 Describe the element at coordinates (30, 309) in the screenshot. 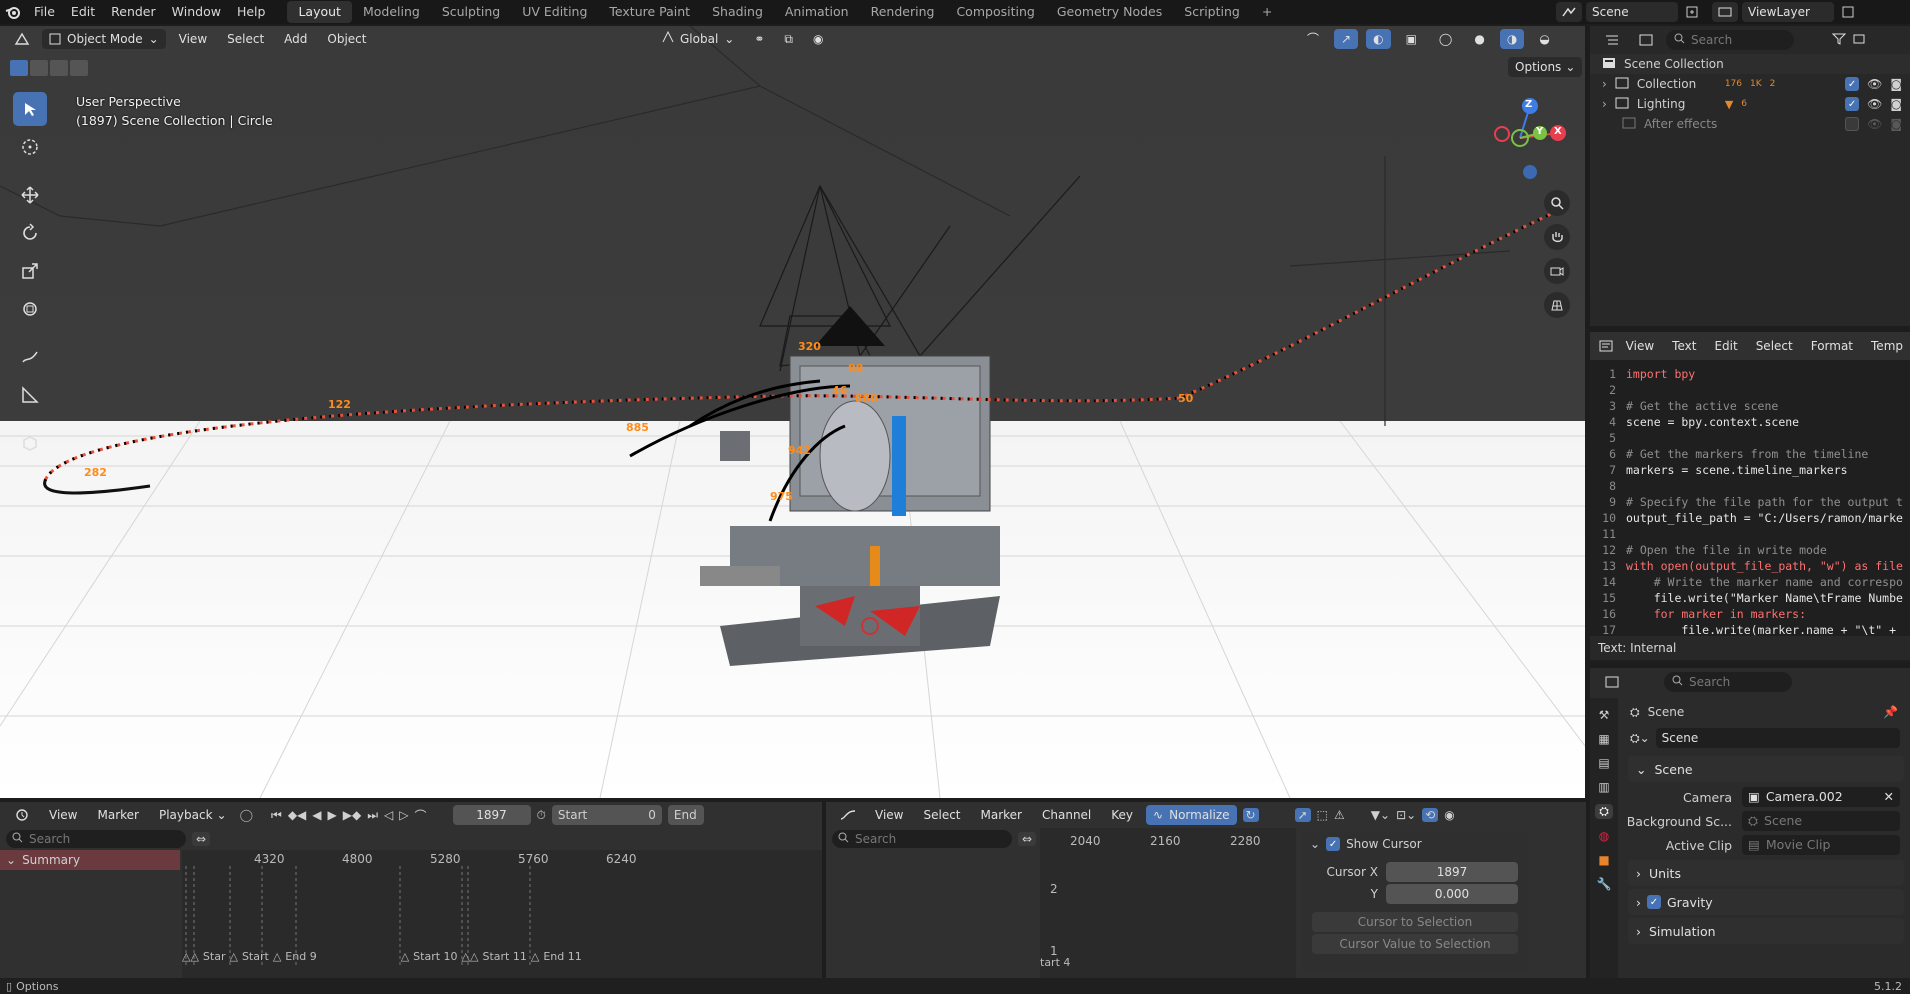

I see `transform-tool-icon` at that location.